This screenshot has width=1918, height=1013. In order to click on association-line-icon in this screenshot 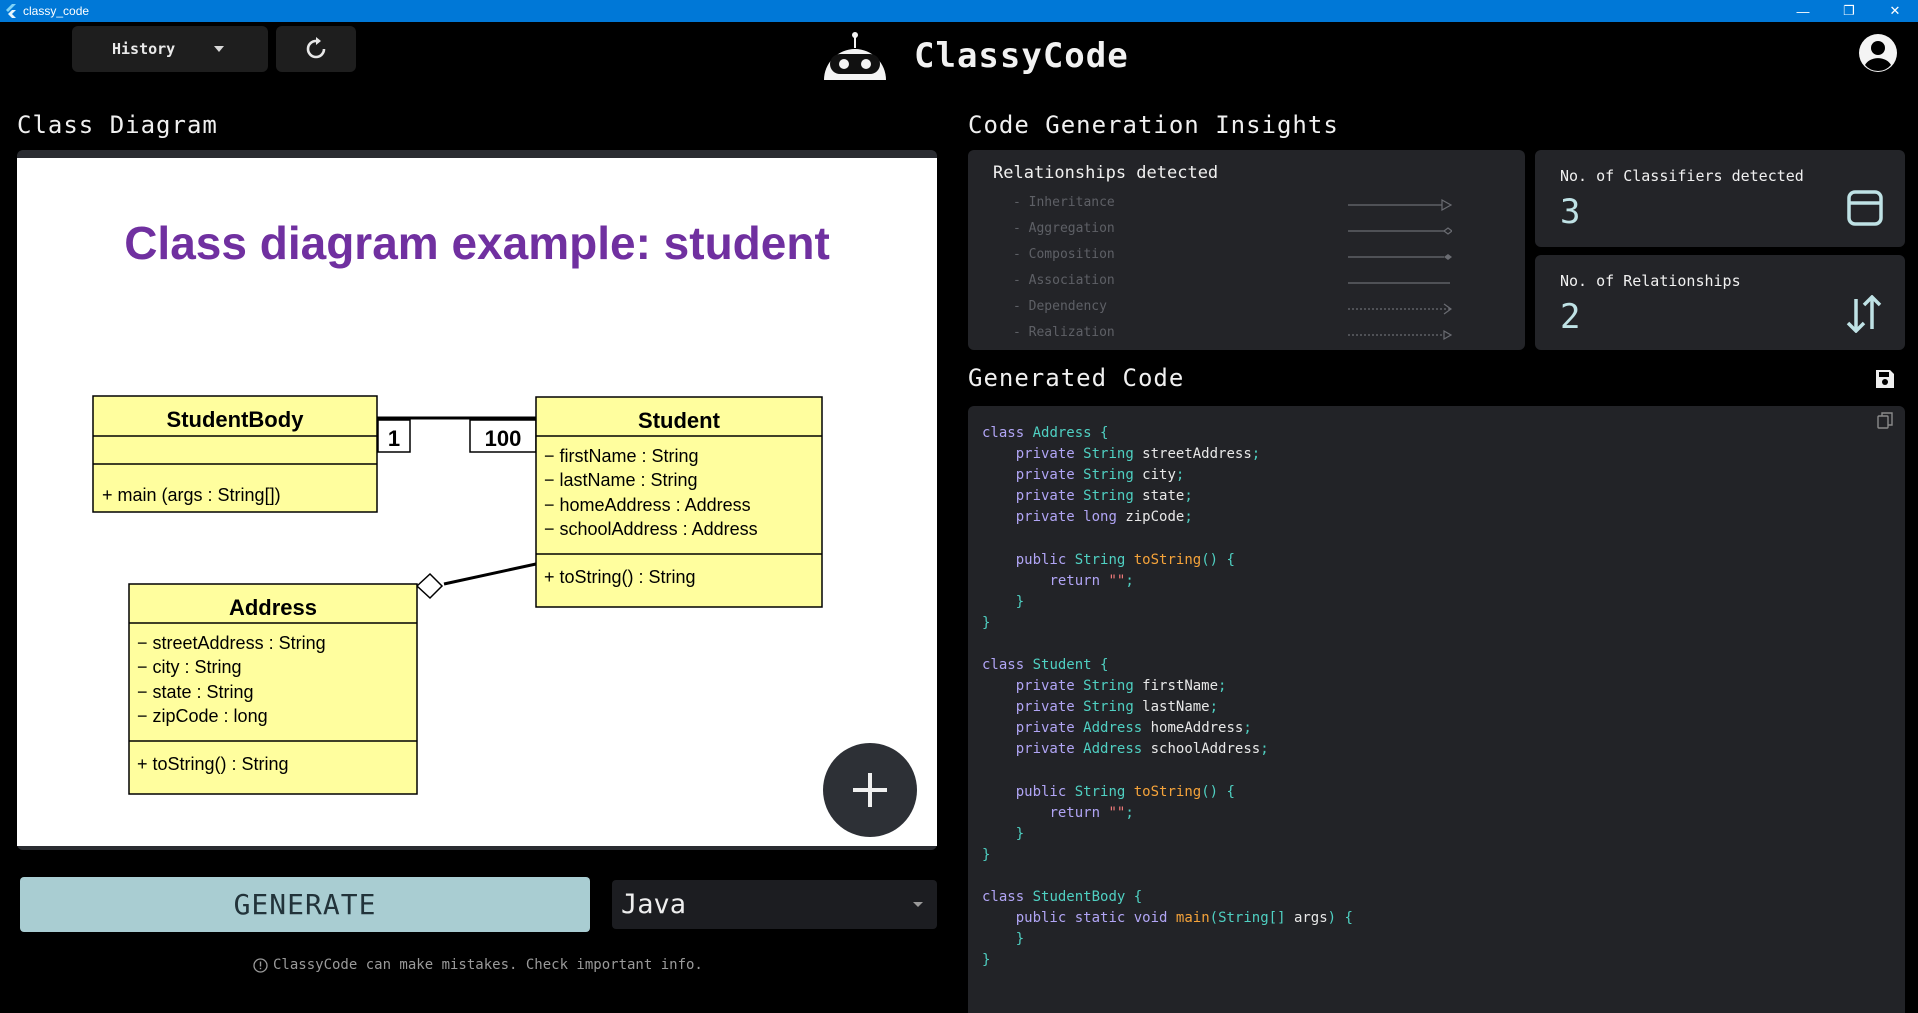, I will do `click(1399, 283)`.